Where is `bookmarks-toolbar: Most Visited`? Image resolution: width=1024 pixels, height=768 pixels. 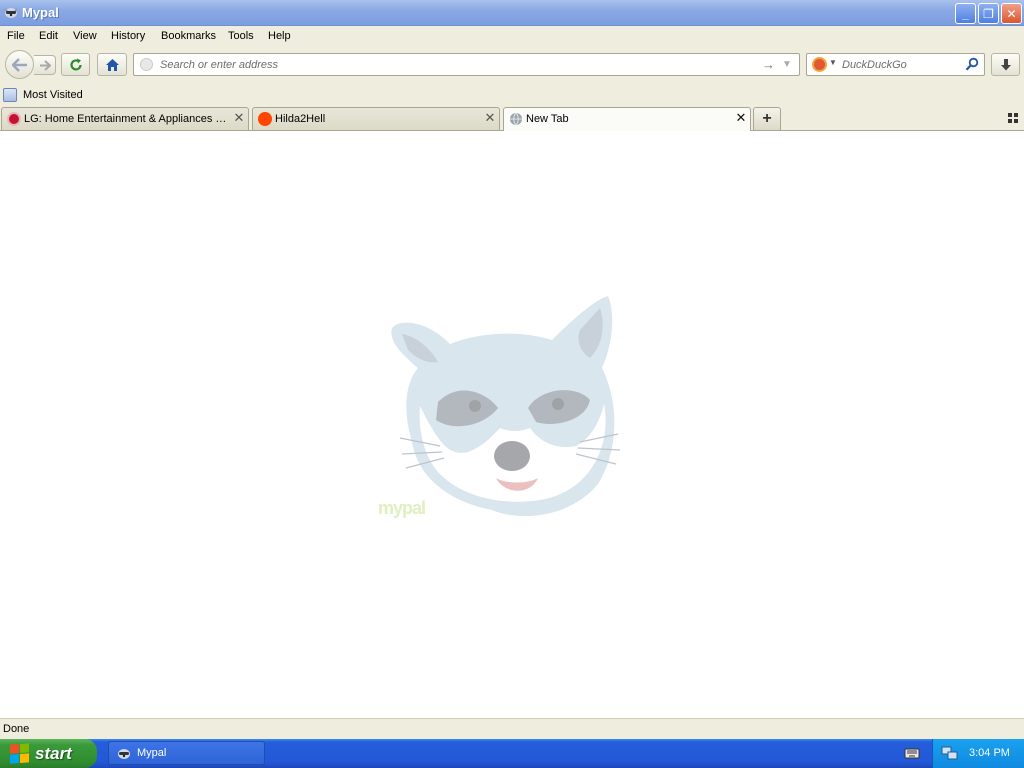
bookmarks-toolbar: Most Visited is located at coordinates (512, 94).